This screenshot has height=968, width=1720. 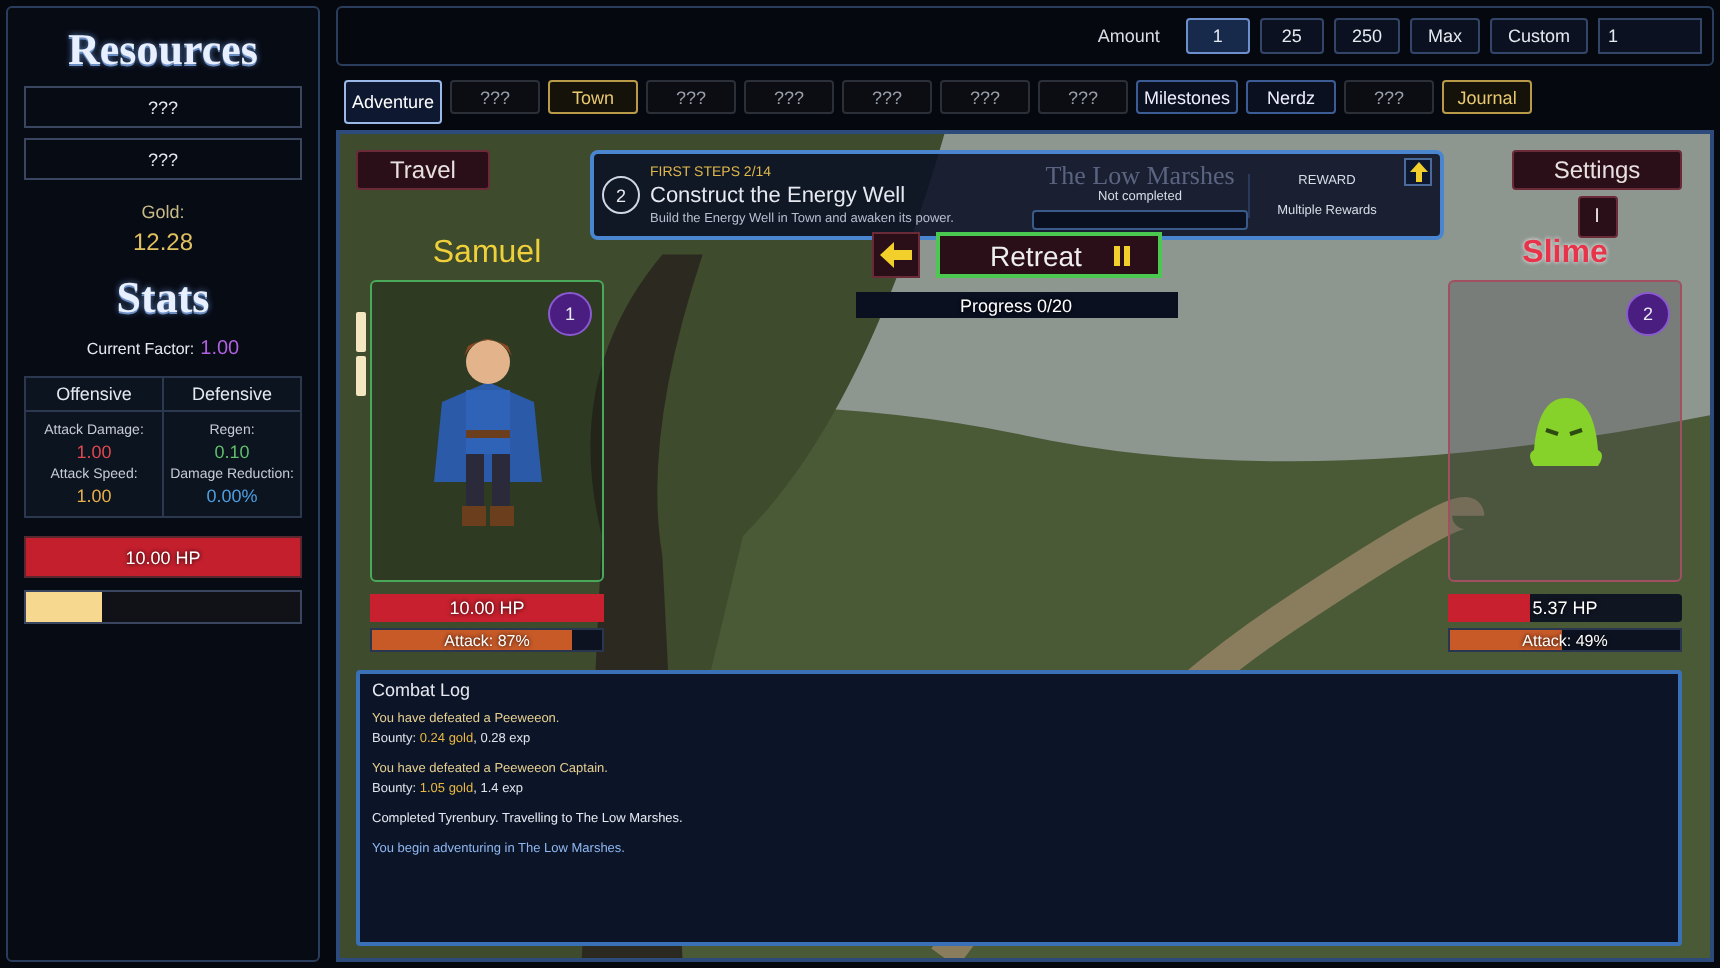 I want to click on bar-label: Attack: 87%, so click(x=487, y=640).